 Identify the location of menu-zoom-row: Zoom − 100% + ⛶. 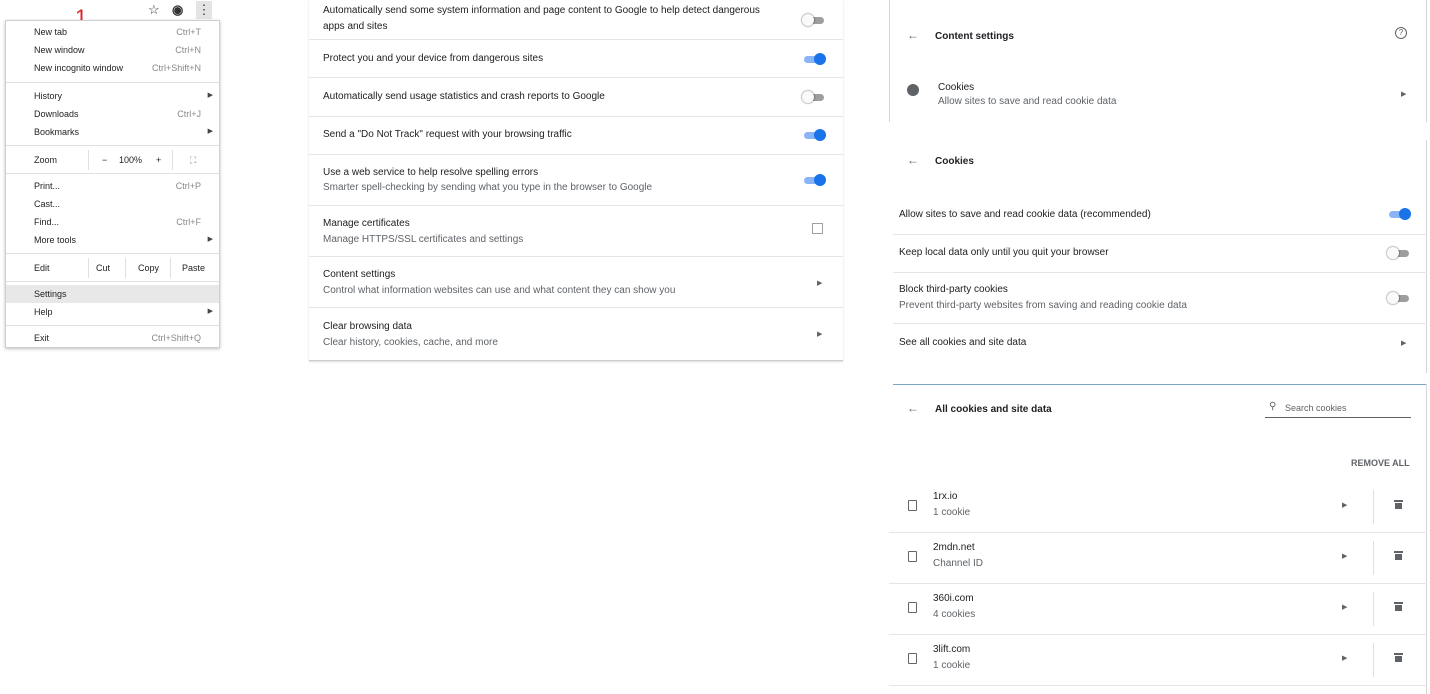
(112, 160).